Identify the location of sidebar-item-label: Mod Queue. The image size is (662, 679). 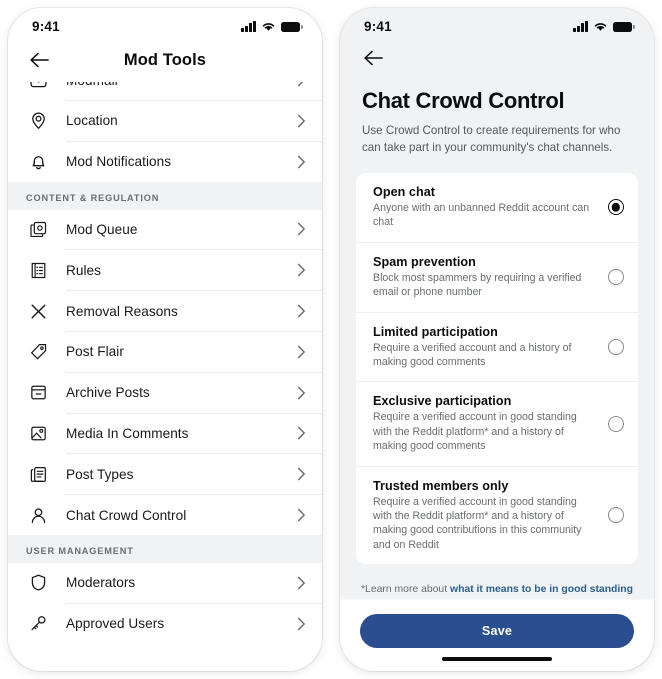
(102, 229).